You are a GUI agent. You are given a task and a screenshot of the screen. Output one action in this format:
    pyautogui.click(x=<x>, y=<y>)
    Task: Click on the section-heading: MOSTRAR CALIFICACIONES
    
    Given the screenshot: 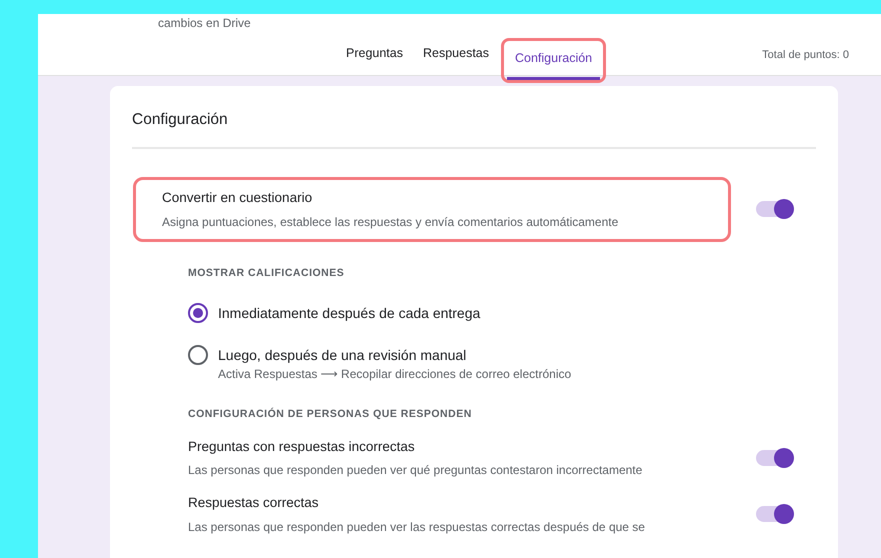 What is the action you would take?
    pyautogui.click(x=267, y=273)
    